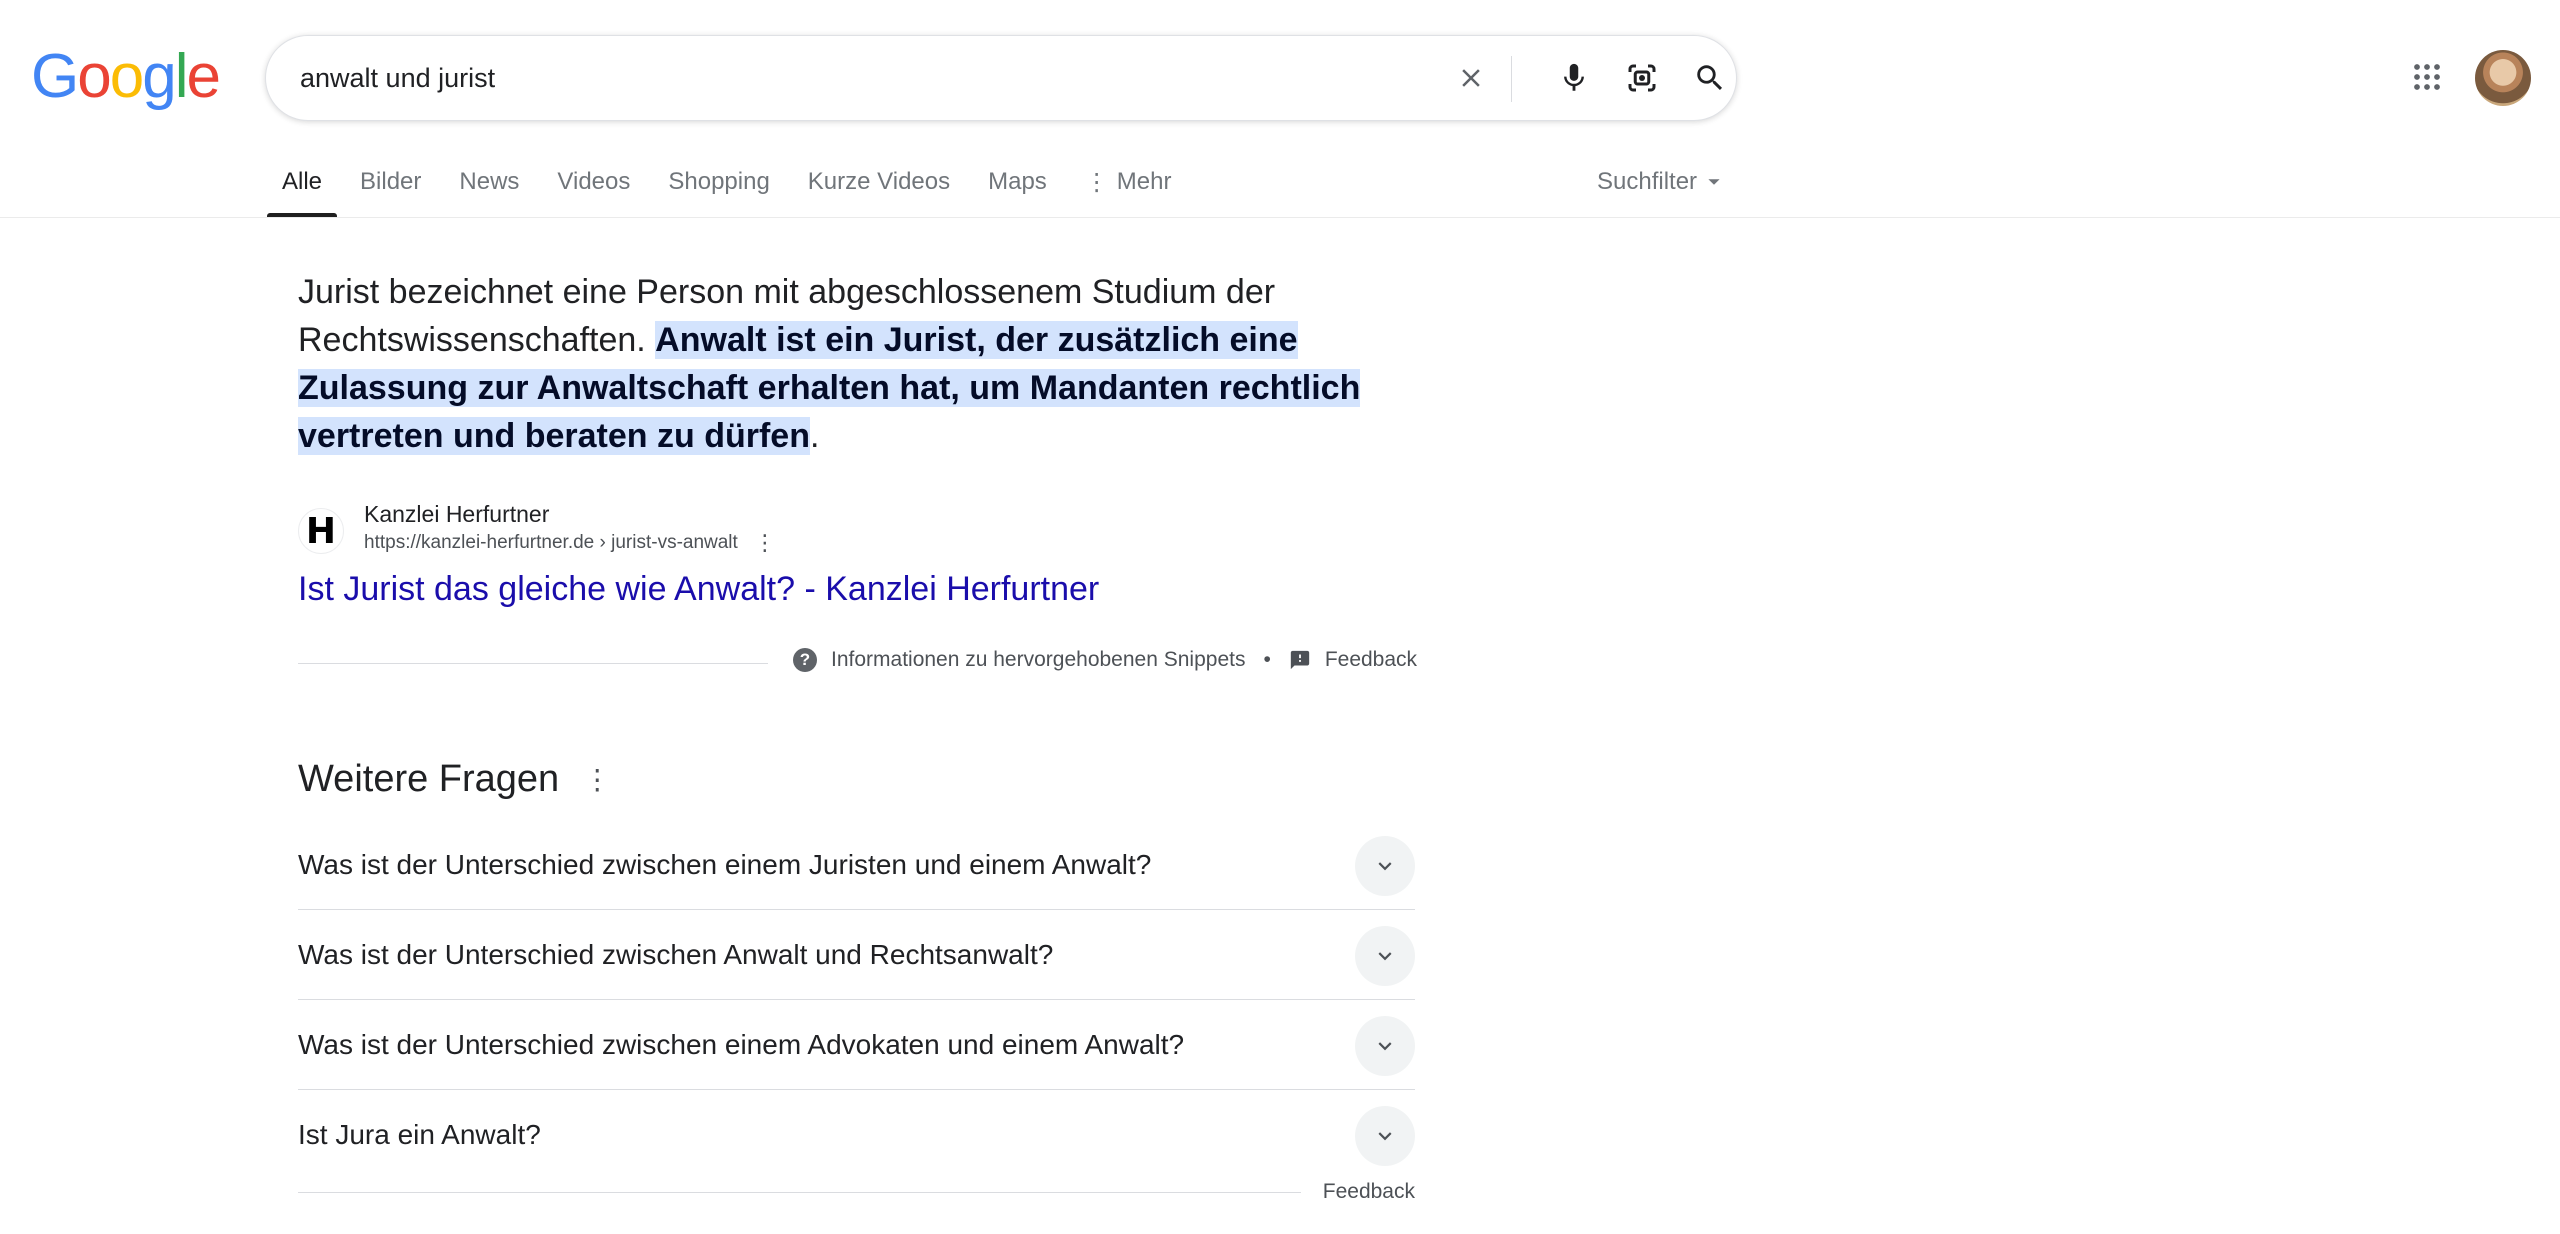 The width and height of the screenshot is (2560, 1234). Describe the element at coordinates (1710, 78) in the screenshot. I see `search-icon` at that location.